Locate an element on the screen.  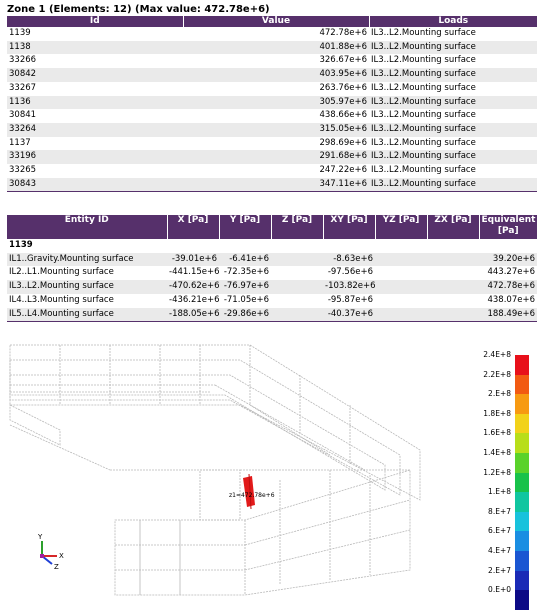
cell-id: 33264 is located at coordinates (95, 129).